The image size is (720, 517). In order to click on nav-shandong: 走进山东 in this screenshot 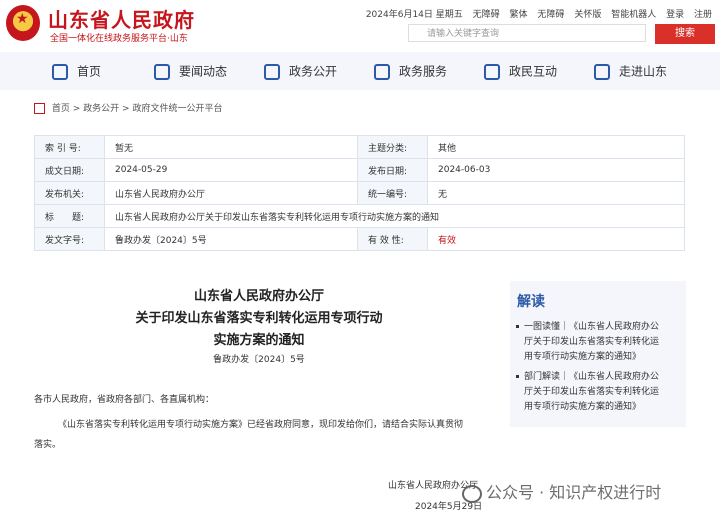, I will do `click(630, 71)`.